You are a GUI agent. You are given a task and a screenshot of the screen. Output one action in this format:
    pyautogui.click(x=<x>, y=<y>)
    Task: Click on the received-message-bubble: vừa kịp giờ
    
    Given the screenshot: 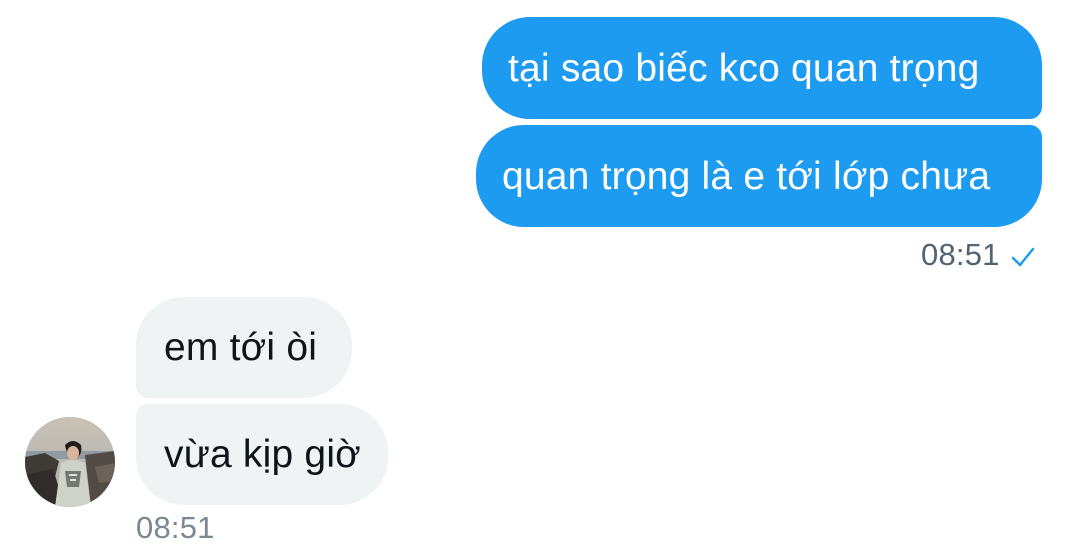 What is the action you would take?
    pyautogui.click(x=262, y=454)
    